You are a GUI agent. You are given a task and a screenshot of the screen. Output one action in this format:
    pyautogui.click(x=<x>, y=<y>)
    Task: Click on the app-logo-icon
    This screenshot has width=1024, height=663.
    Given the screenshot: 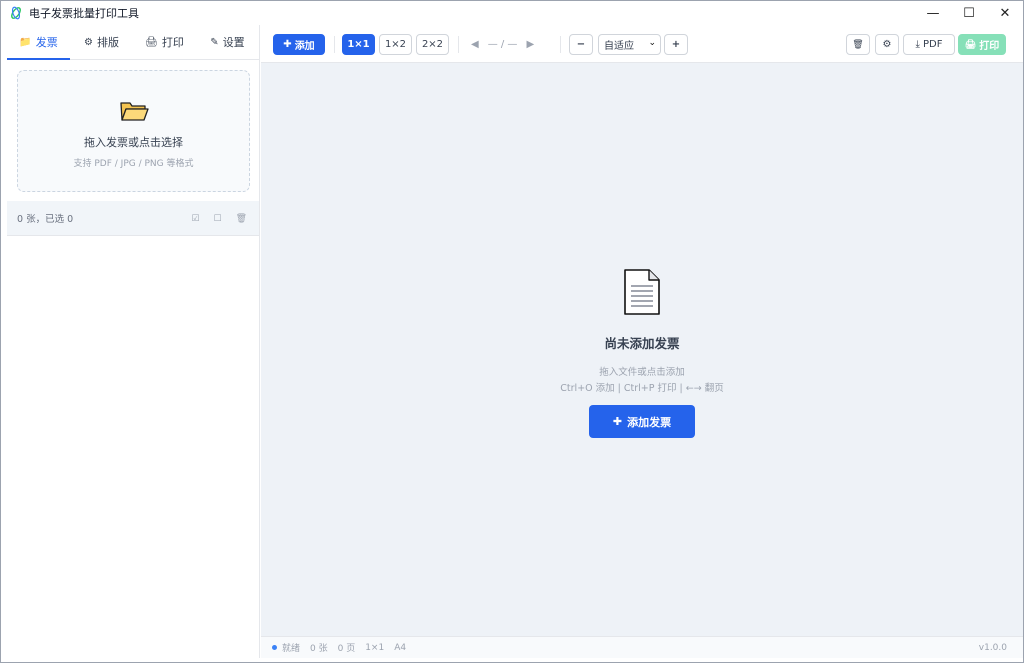 What is the action you would take?
    pyautogui.click(x=16, y=13)
    